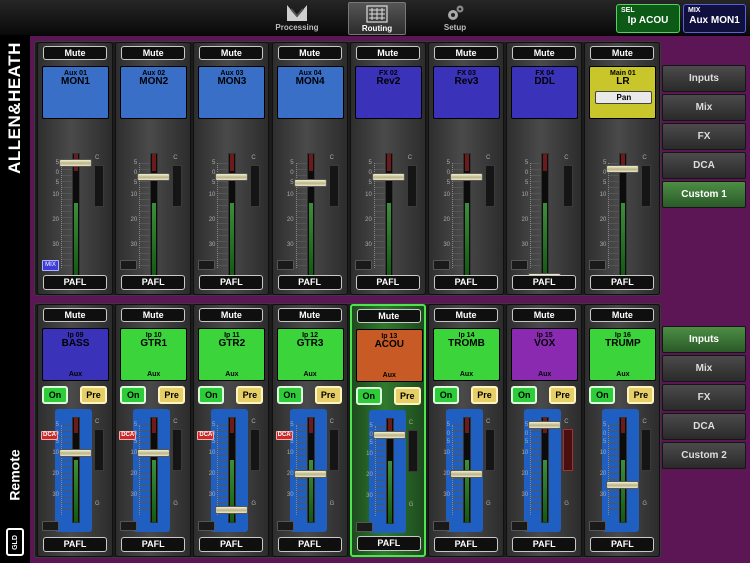 The height and width of the screenshot is (563, 750). What do you see at coordinates (310, 354) in the screenshot?
I see `channel-name-box: Ip 12 GTR3 Aux` at bounding box center [310, 354].